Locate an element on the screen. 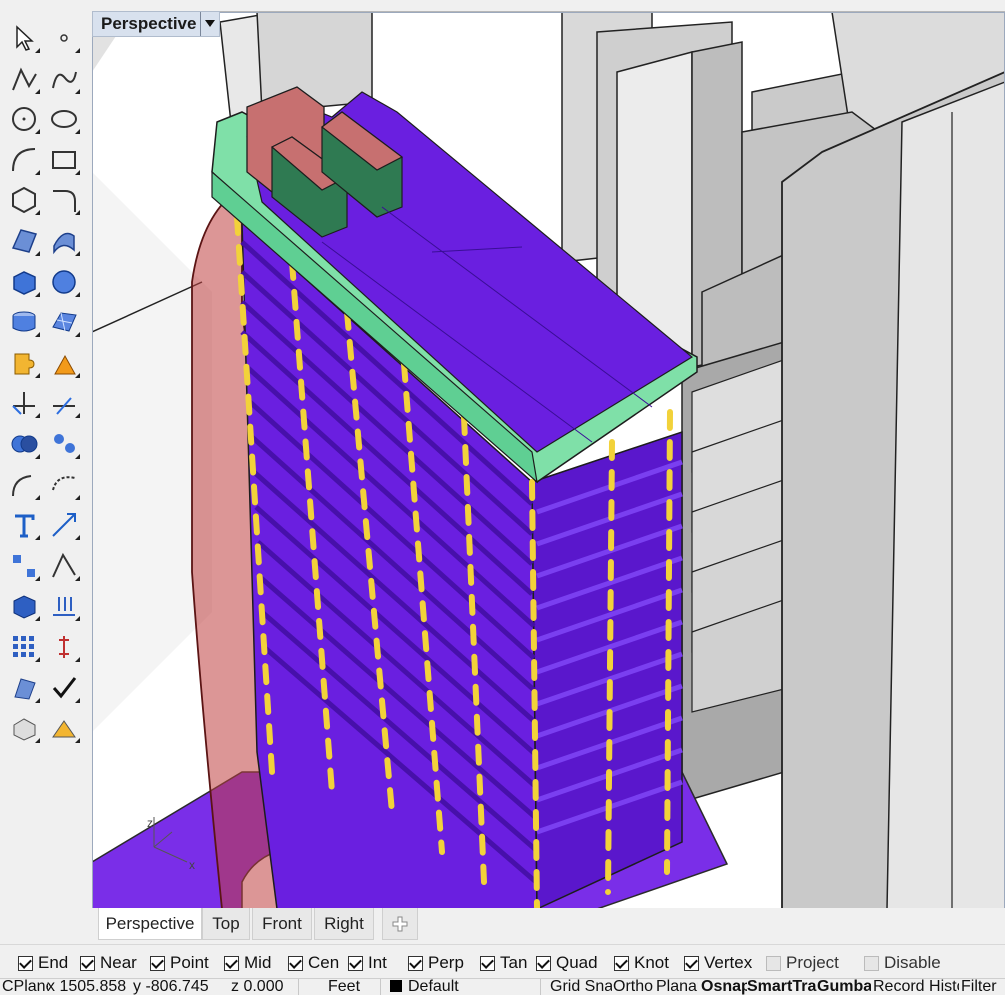 This screenshot has width=1005, height=995. cylinder-icon is located at coordinates (24, 322).